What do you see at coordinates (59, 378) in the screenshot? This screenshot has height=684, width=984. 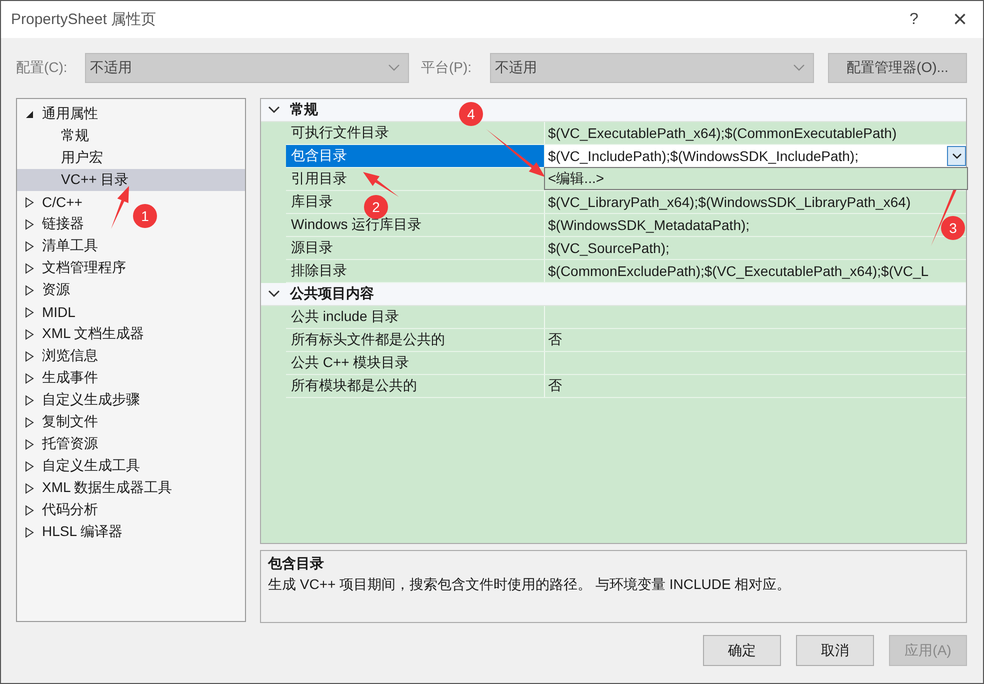 I see `tree-item: 生成事件` at bounding box center [59, 378].